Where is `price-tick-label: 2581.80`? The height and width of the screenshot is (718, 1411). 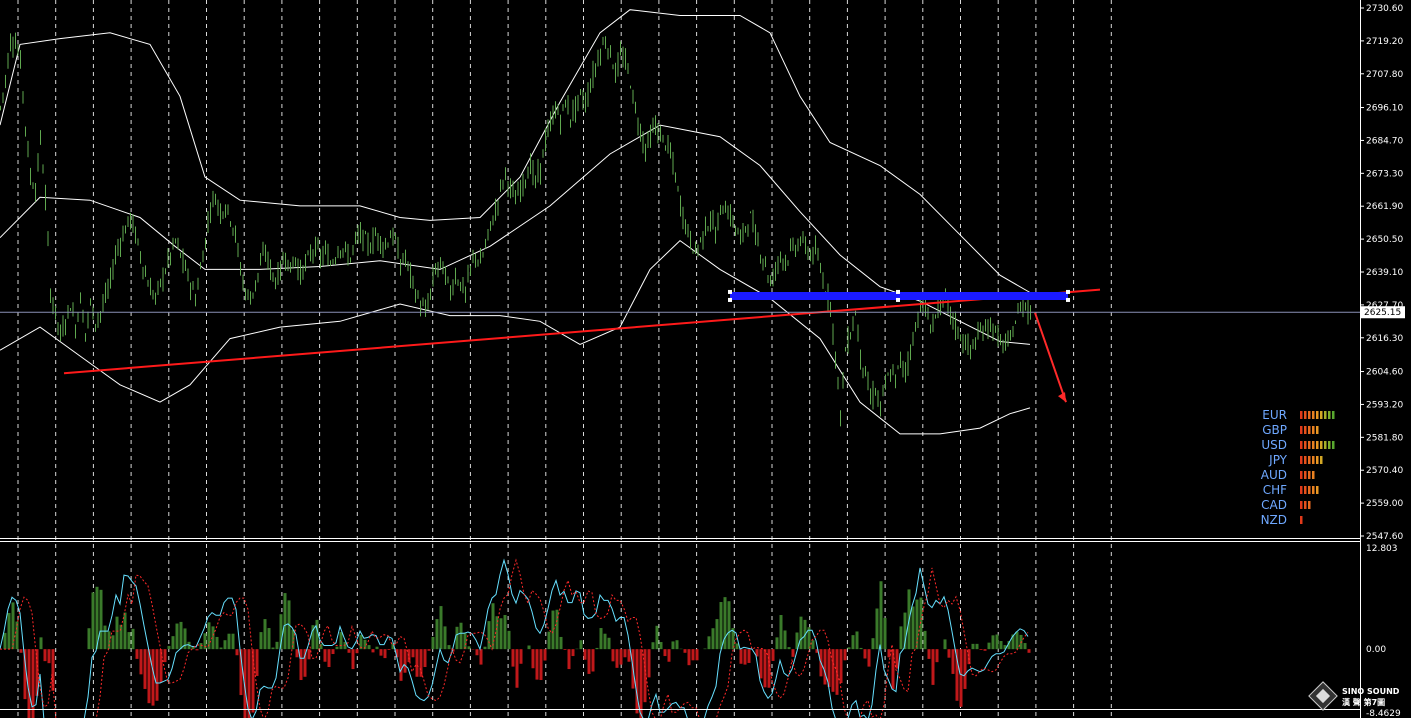
price-tick-label: 2581.80 is located at coordinates (1384, 438).